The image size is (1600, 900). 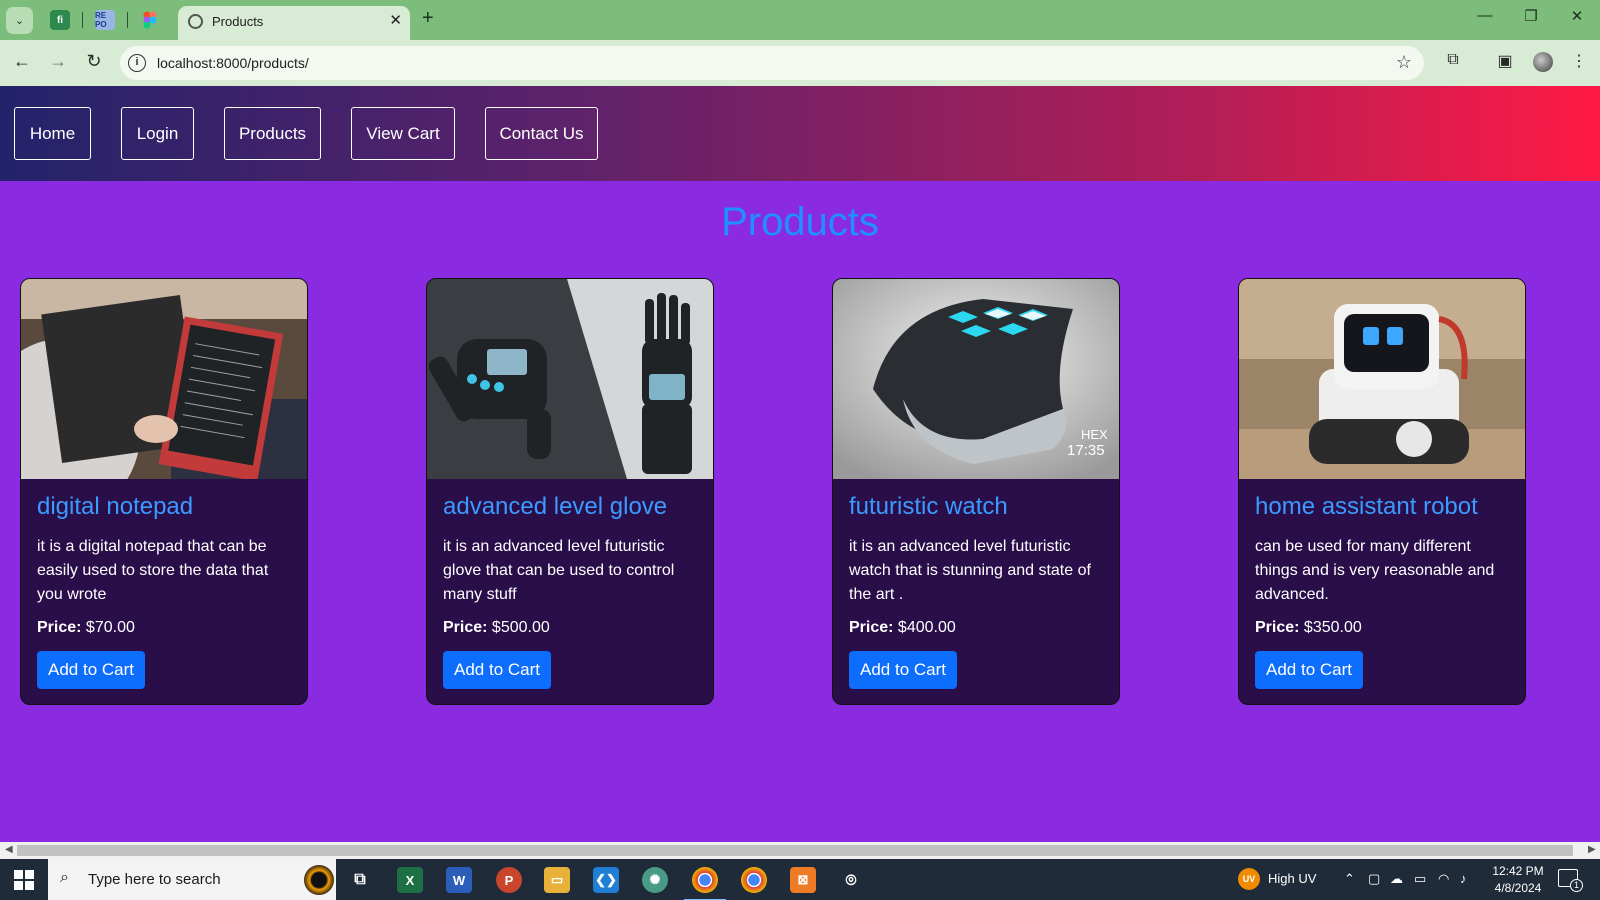 What do you see at coordinates (294, 23) in the screenshot?
I see `tab-products: Products ✕` at bounding box center [294, 23].